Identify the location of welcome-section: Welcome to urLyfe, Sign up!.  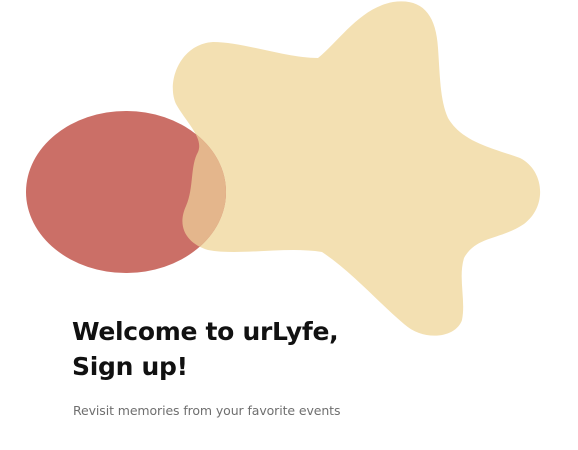
(282, 349).